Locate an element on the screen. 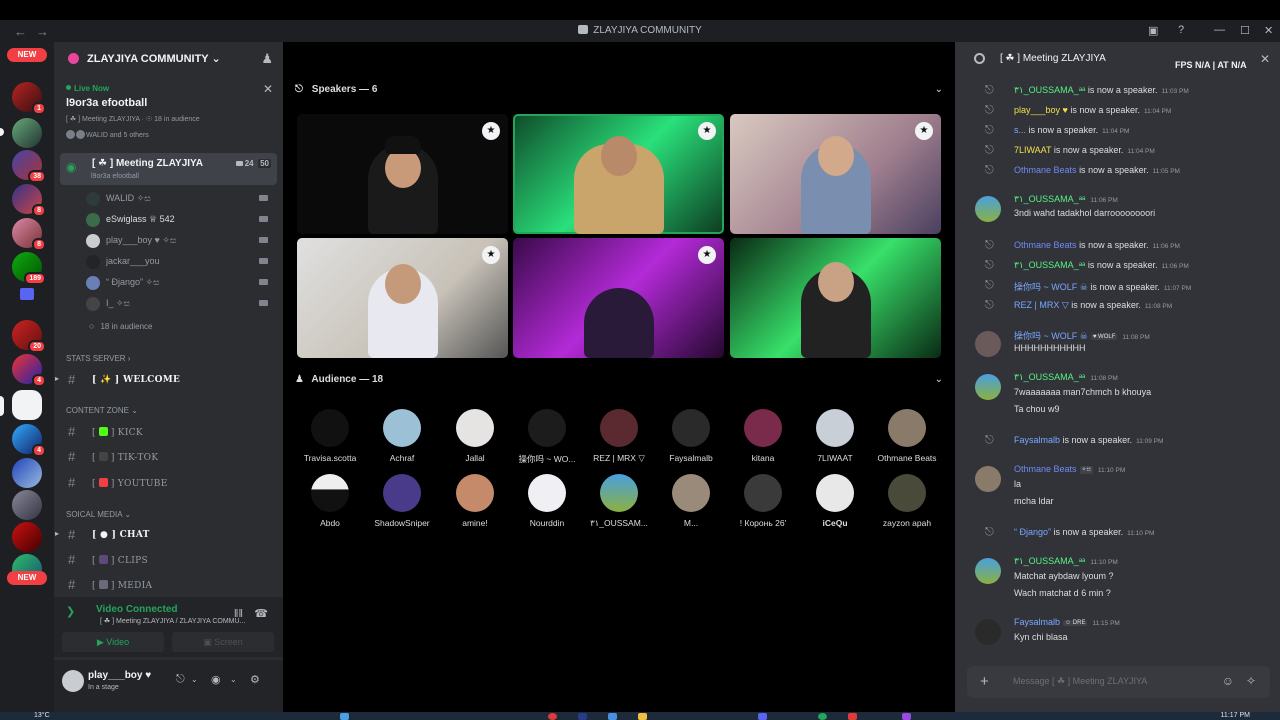 The image size is (1280, 720). folder-icon is located at coordinates (27, 294).